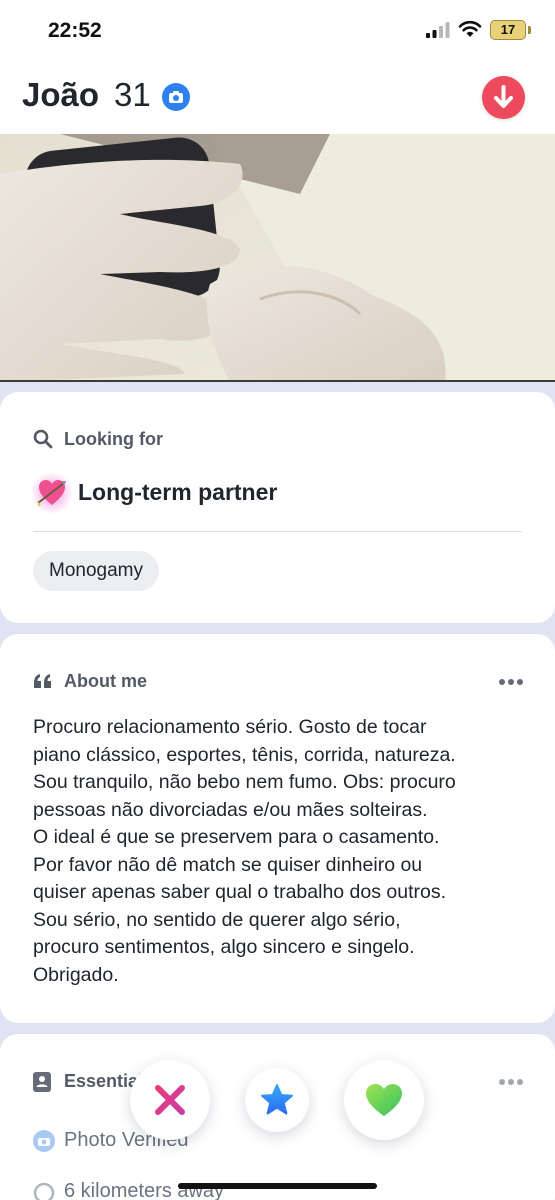 This screenshot has width=555, height=1200. I want to click on super-like-button, so click(277, 1100).